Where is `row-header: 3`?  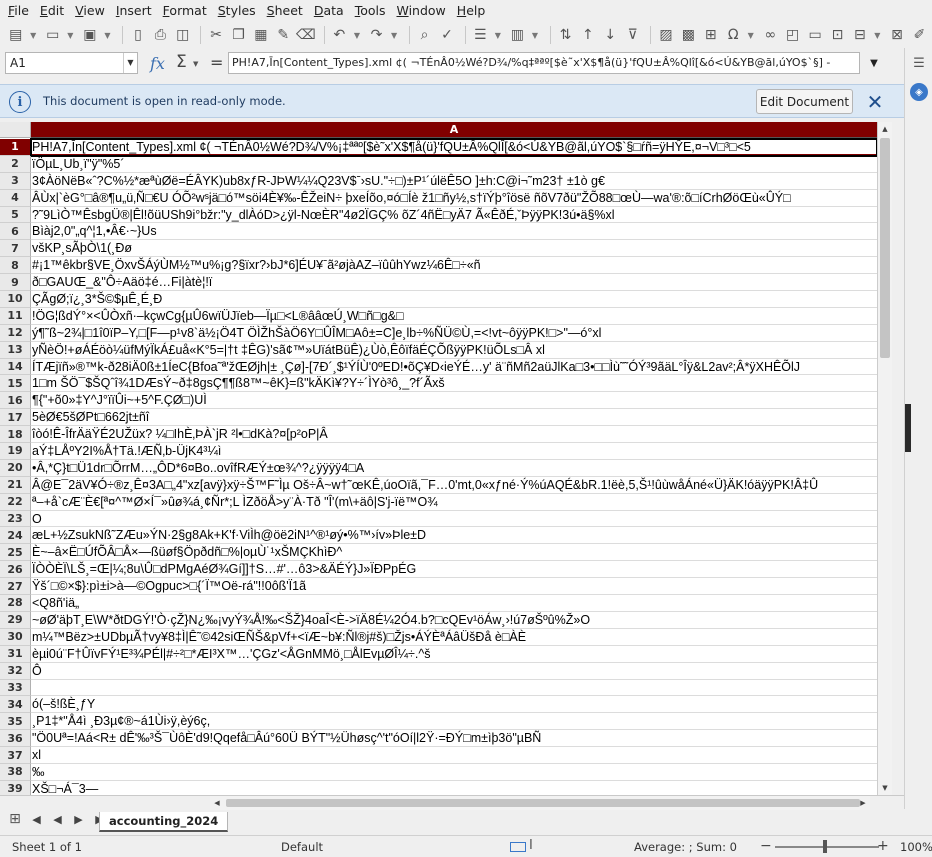
row-header: 3 is located at coordinates (15, 181).